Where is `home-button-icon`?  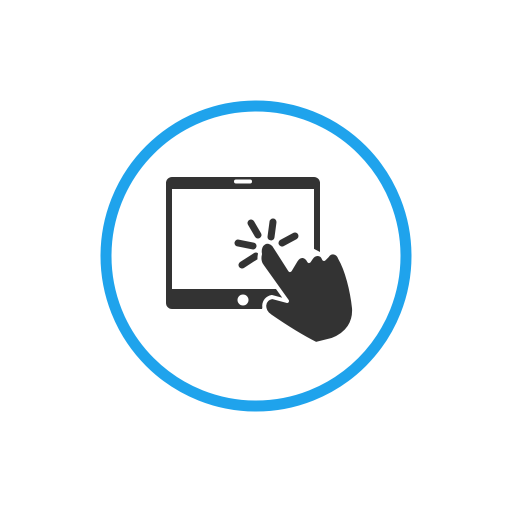 home-button-icon is located at coordinates (243, 300).